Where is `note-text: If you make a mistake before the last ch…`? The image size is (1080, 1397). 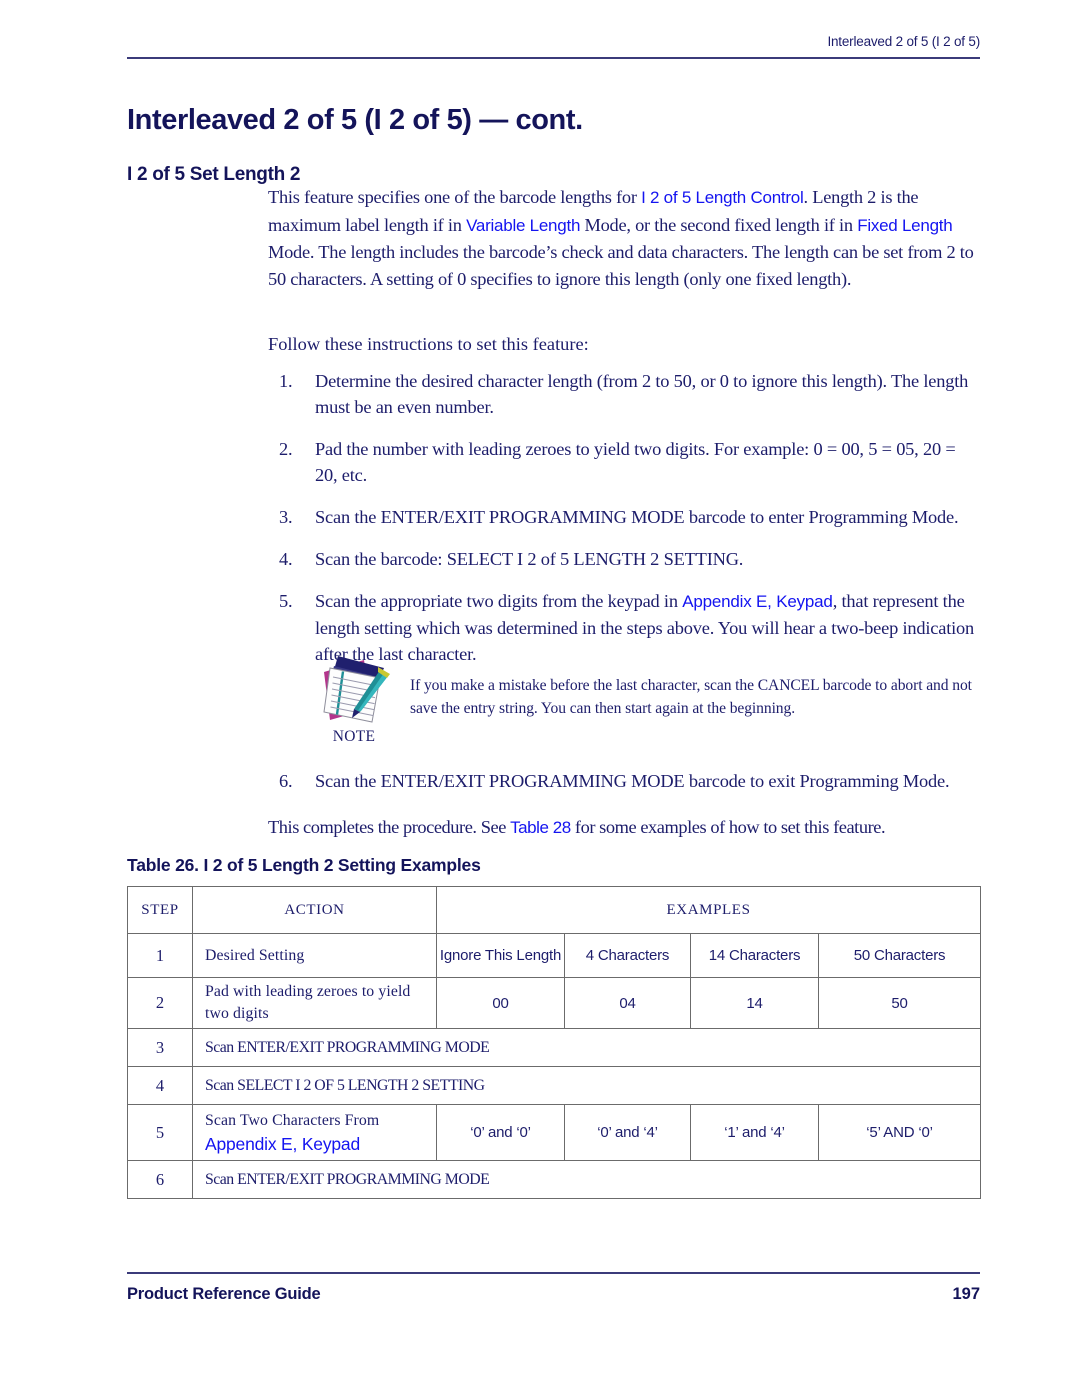 note-text: If you make a mistake before the last ch… is located at coordinates (691, 697).